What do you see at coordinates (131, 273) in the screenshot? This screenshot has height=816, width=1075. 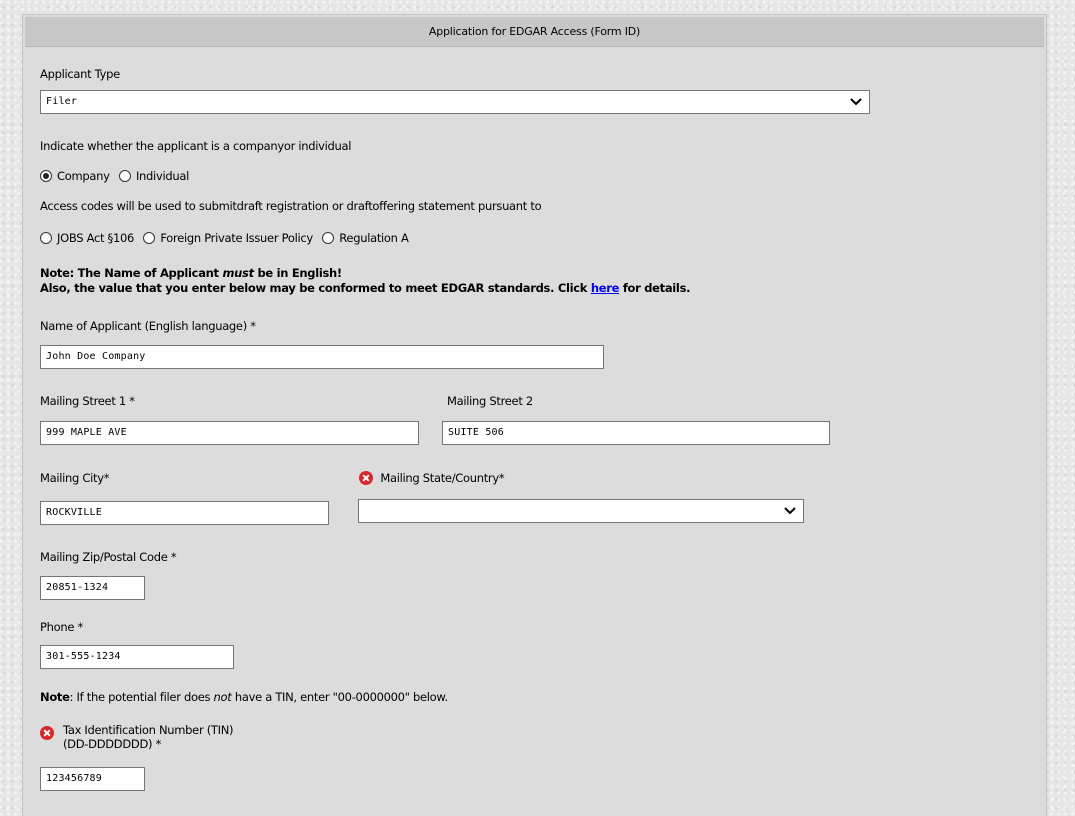 I see `note-english-line1-pre: Note: The Name of Applicant` at bounding box center [131, 273].